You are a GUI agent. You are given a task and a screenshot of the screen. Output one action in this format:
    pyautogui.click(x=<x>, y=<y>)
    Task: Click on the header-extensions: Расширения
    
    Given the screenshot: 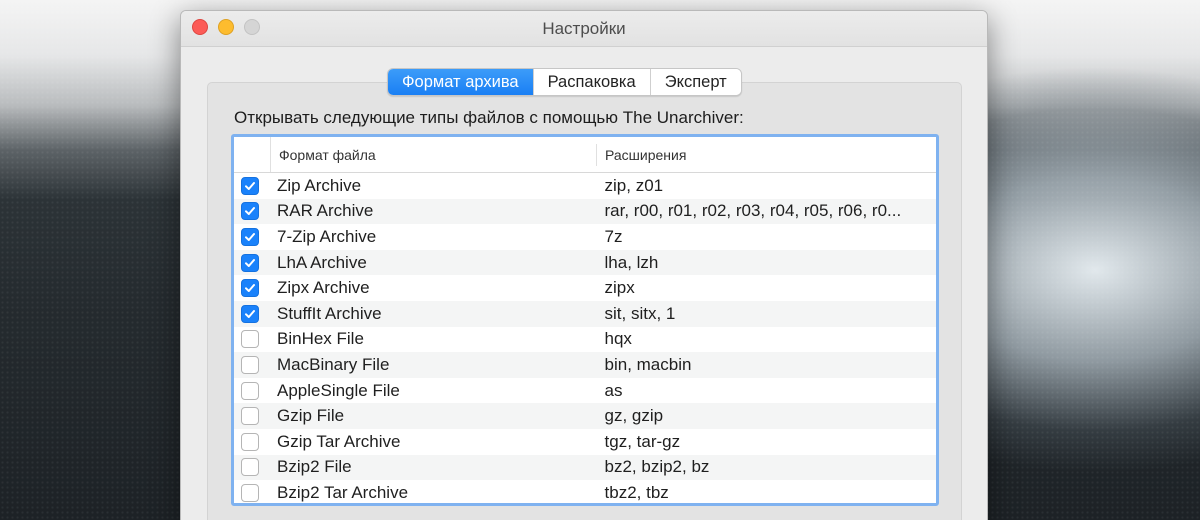 What is the action you would take?
    pyautogui.click(x=641, y=155)
    